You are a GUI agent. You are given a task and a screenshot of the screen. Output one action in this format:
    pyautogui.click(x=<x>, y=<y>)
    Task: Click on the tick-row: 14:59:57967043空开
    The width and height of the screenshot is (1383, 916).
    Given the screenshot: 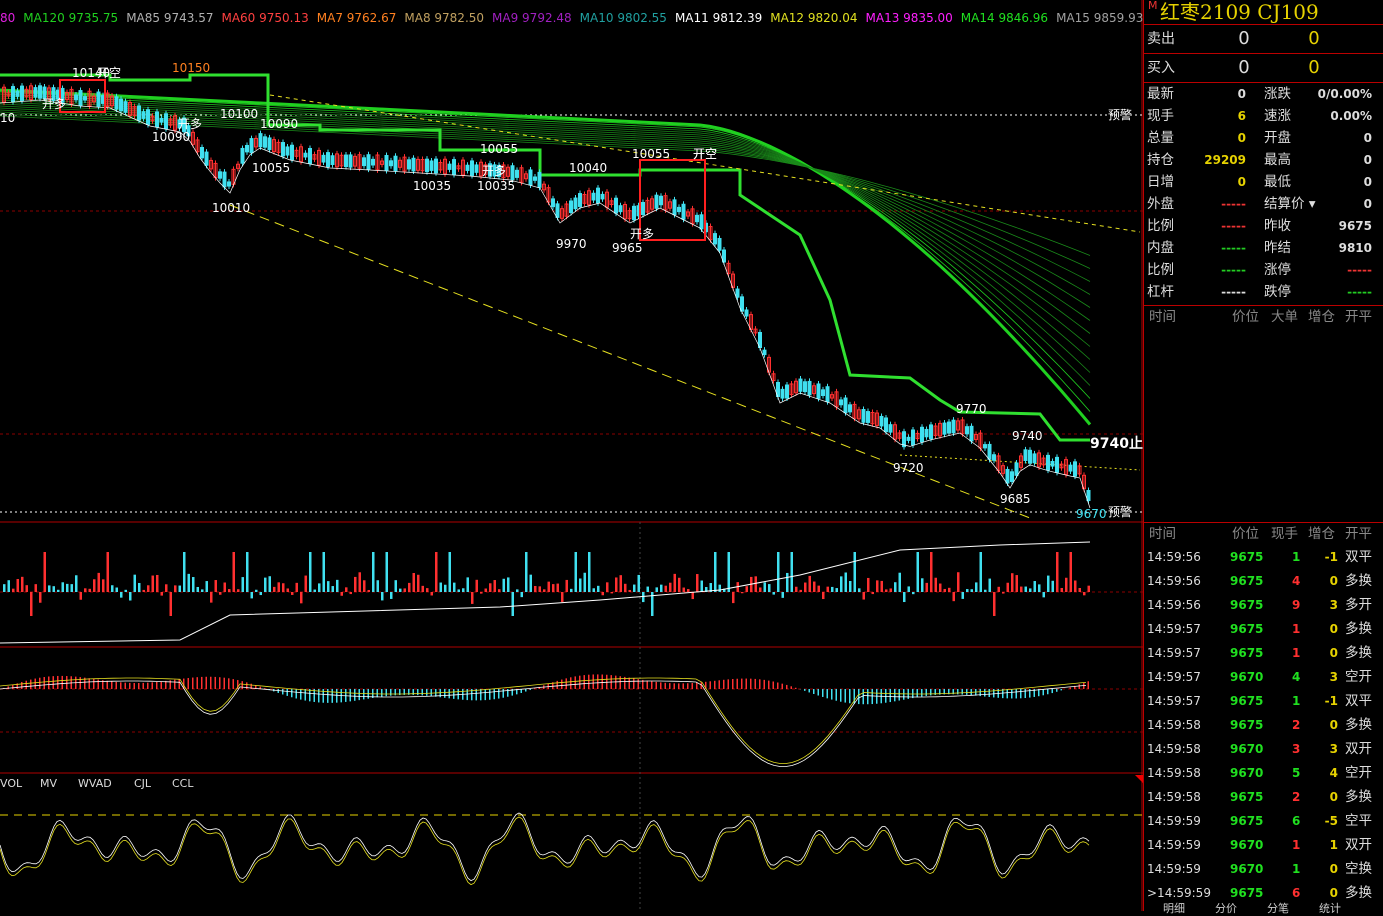 What is the action you would take?
    pyautogui.click(x=1263, y=677)
    